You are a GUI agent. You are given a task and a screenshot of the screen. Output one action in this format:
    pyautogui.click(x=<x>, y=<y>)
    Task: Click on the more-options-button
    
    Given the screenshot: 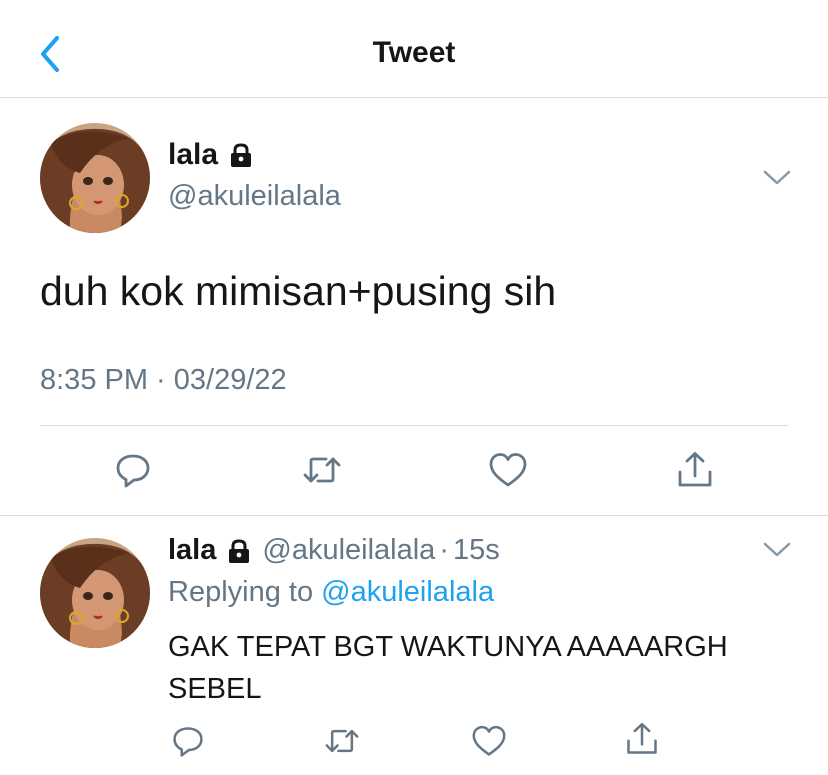 What is the action you would take?
    pyautogui.click(x=777, y=178)
    